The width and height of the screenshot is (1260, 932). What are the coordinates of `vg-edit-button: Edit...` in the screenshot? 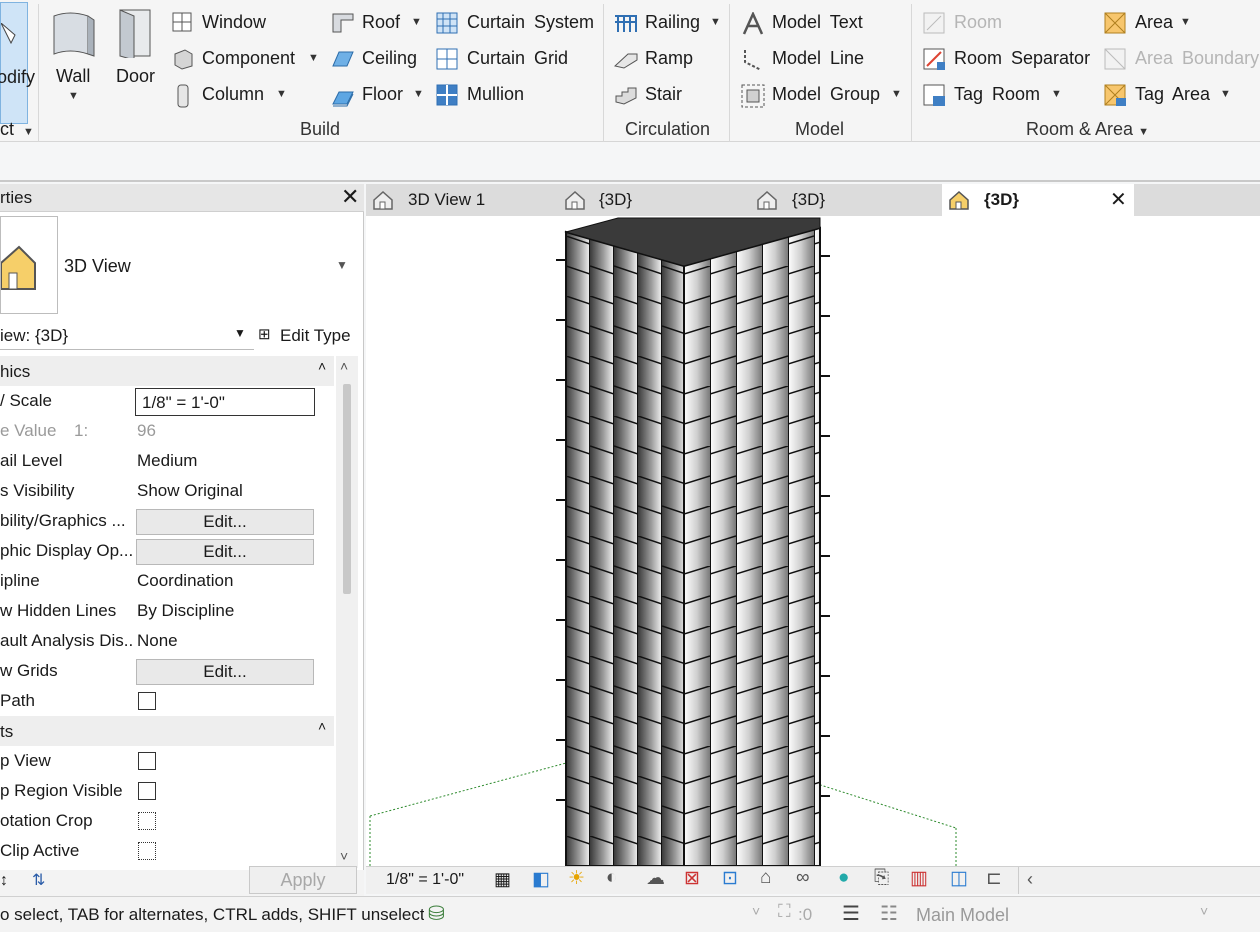 It's located at (225, 522).